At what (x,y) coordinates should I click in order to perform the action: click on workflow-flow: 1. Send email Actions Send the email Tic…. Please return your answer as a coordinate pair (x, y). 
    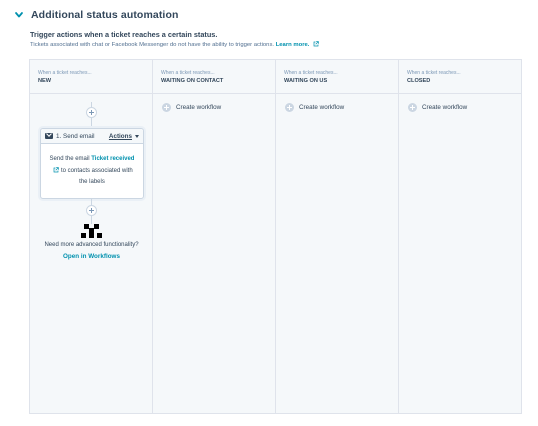
    Looking at the image, I should click on (91, 194).